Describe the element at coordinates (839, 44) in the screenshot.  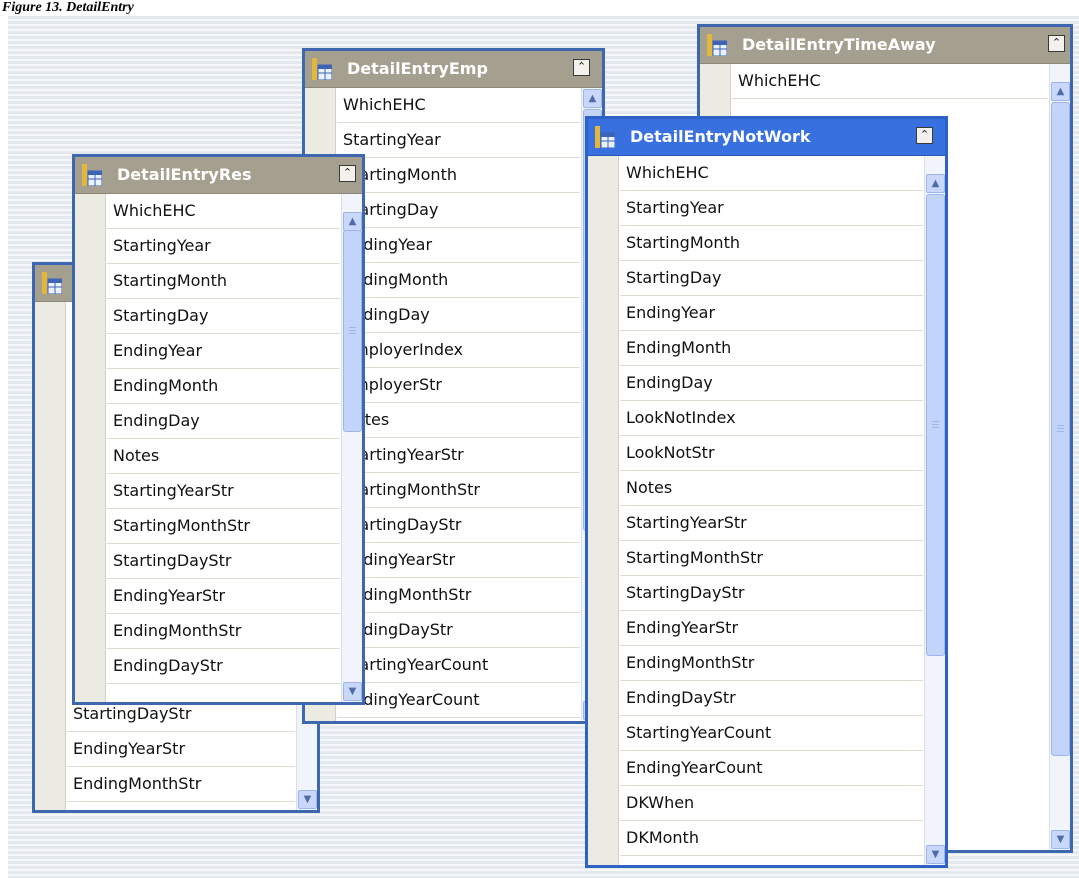
I see `window-title: DetailEntryTimeAway` at that location.